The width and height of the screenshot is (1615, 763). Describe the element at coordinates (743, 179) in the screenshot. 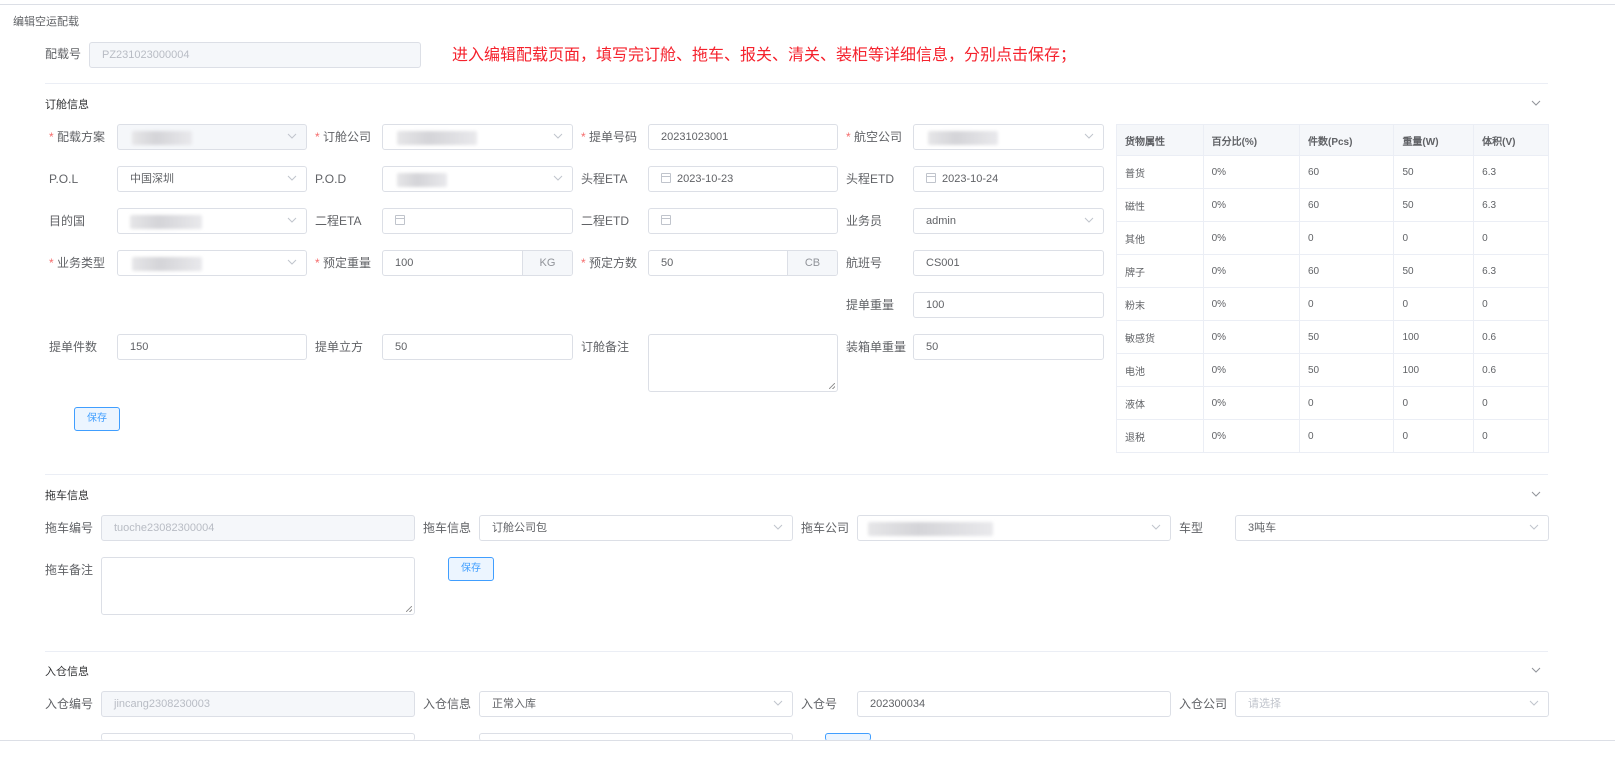

I see `eta1-datepicker: 2023-10-23` at that location.